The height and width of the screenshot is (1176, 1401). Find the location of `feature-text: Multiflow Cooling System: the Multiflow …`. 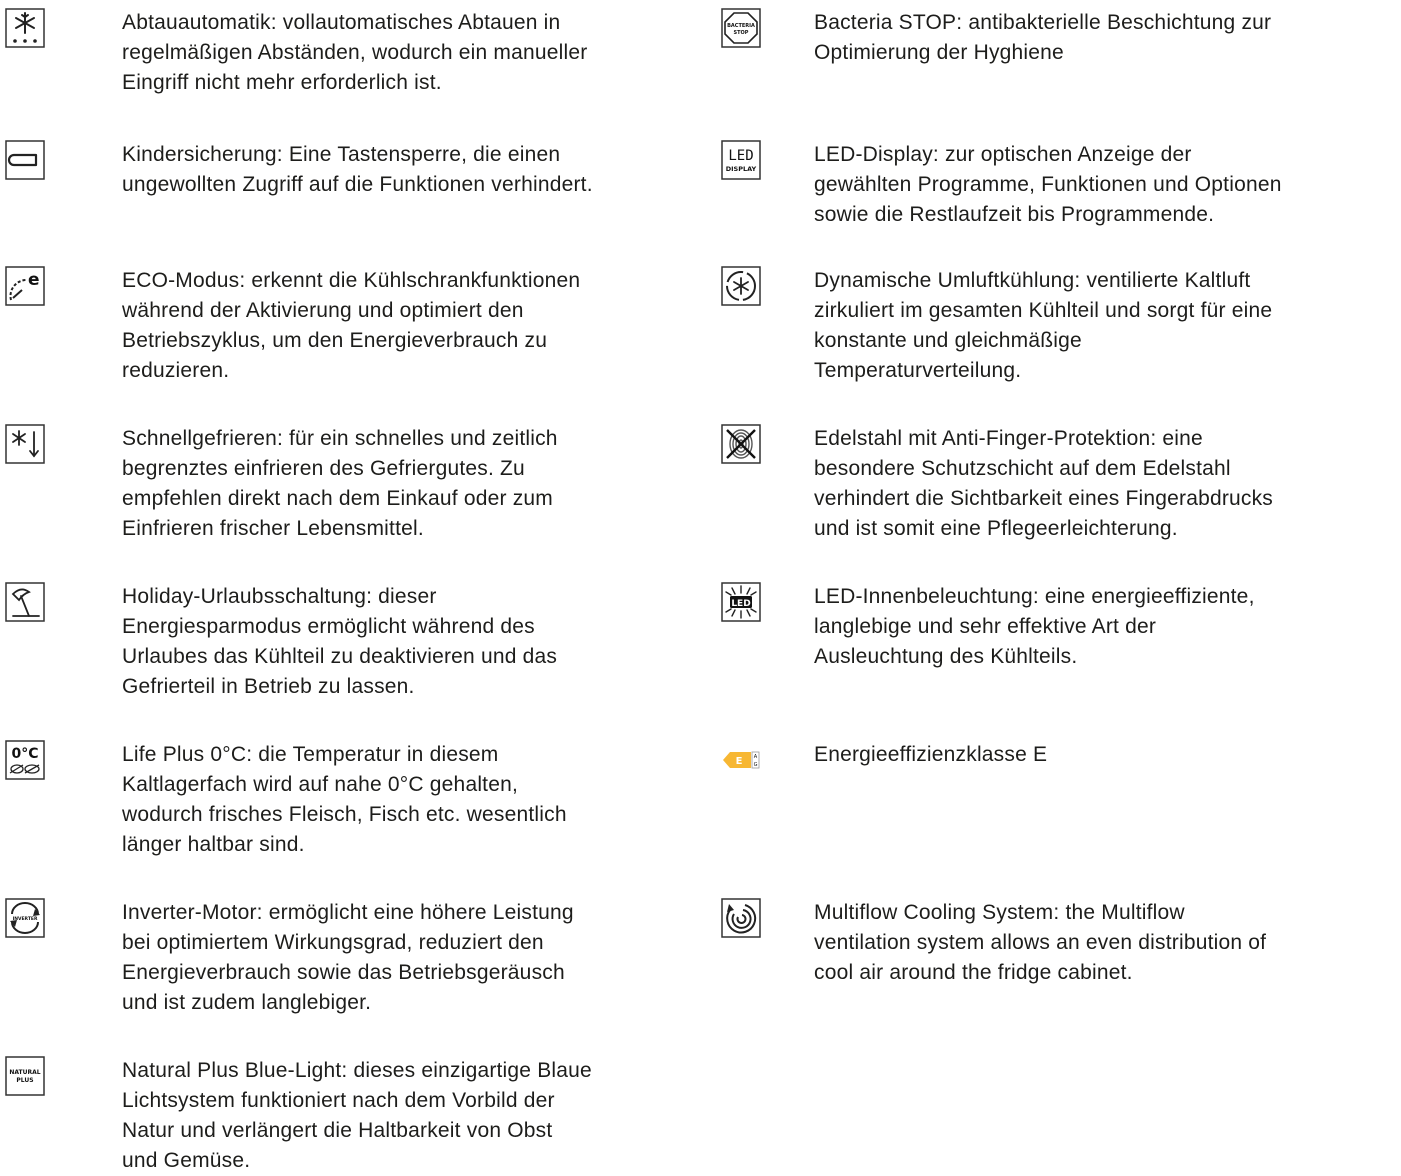

feature-text: Multiflow Cooling System: the Multiflow … is located at coordinates (1040, 942).